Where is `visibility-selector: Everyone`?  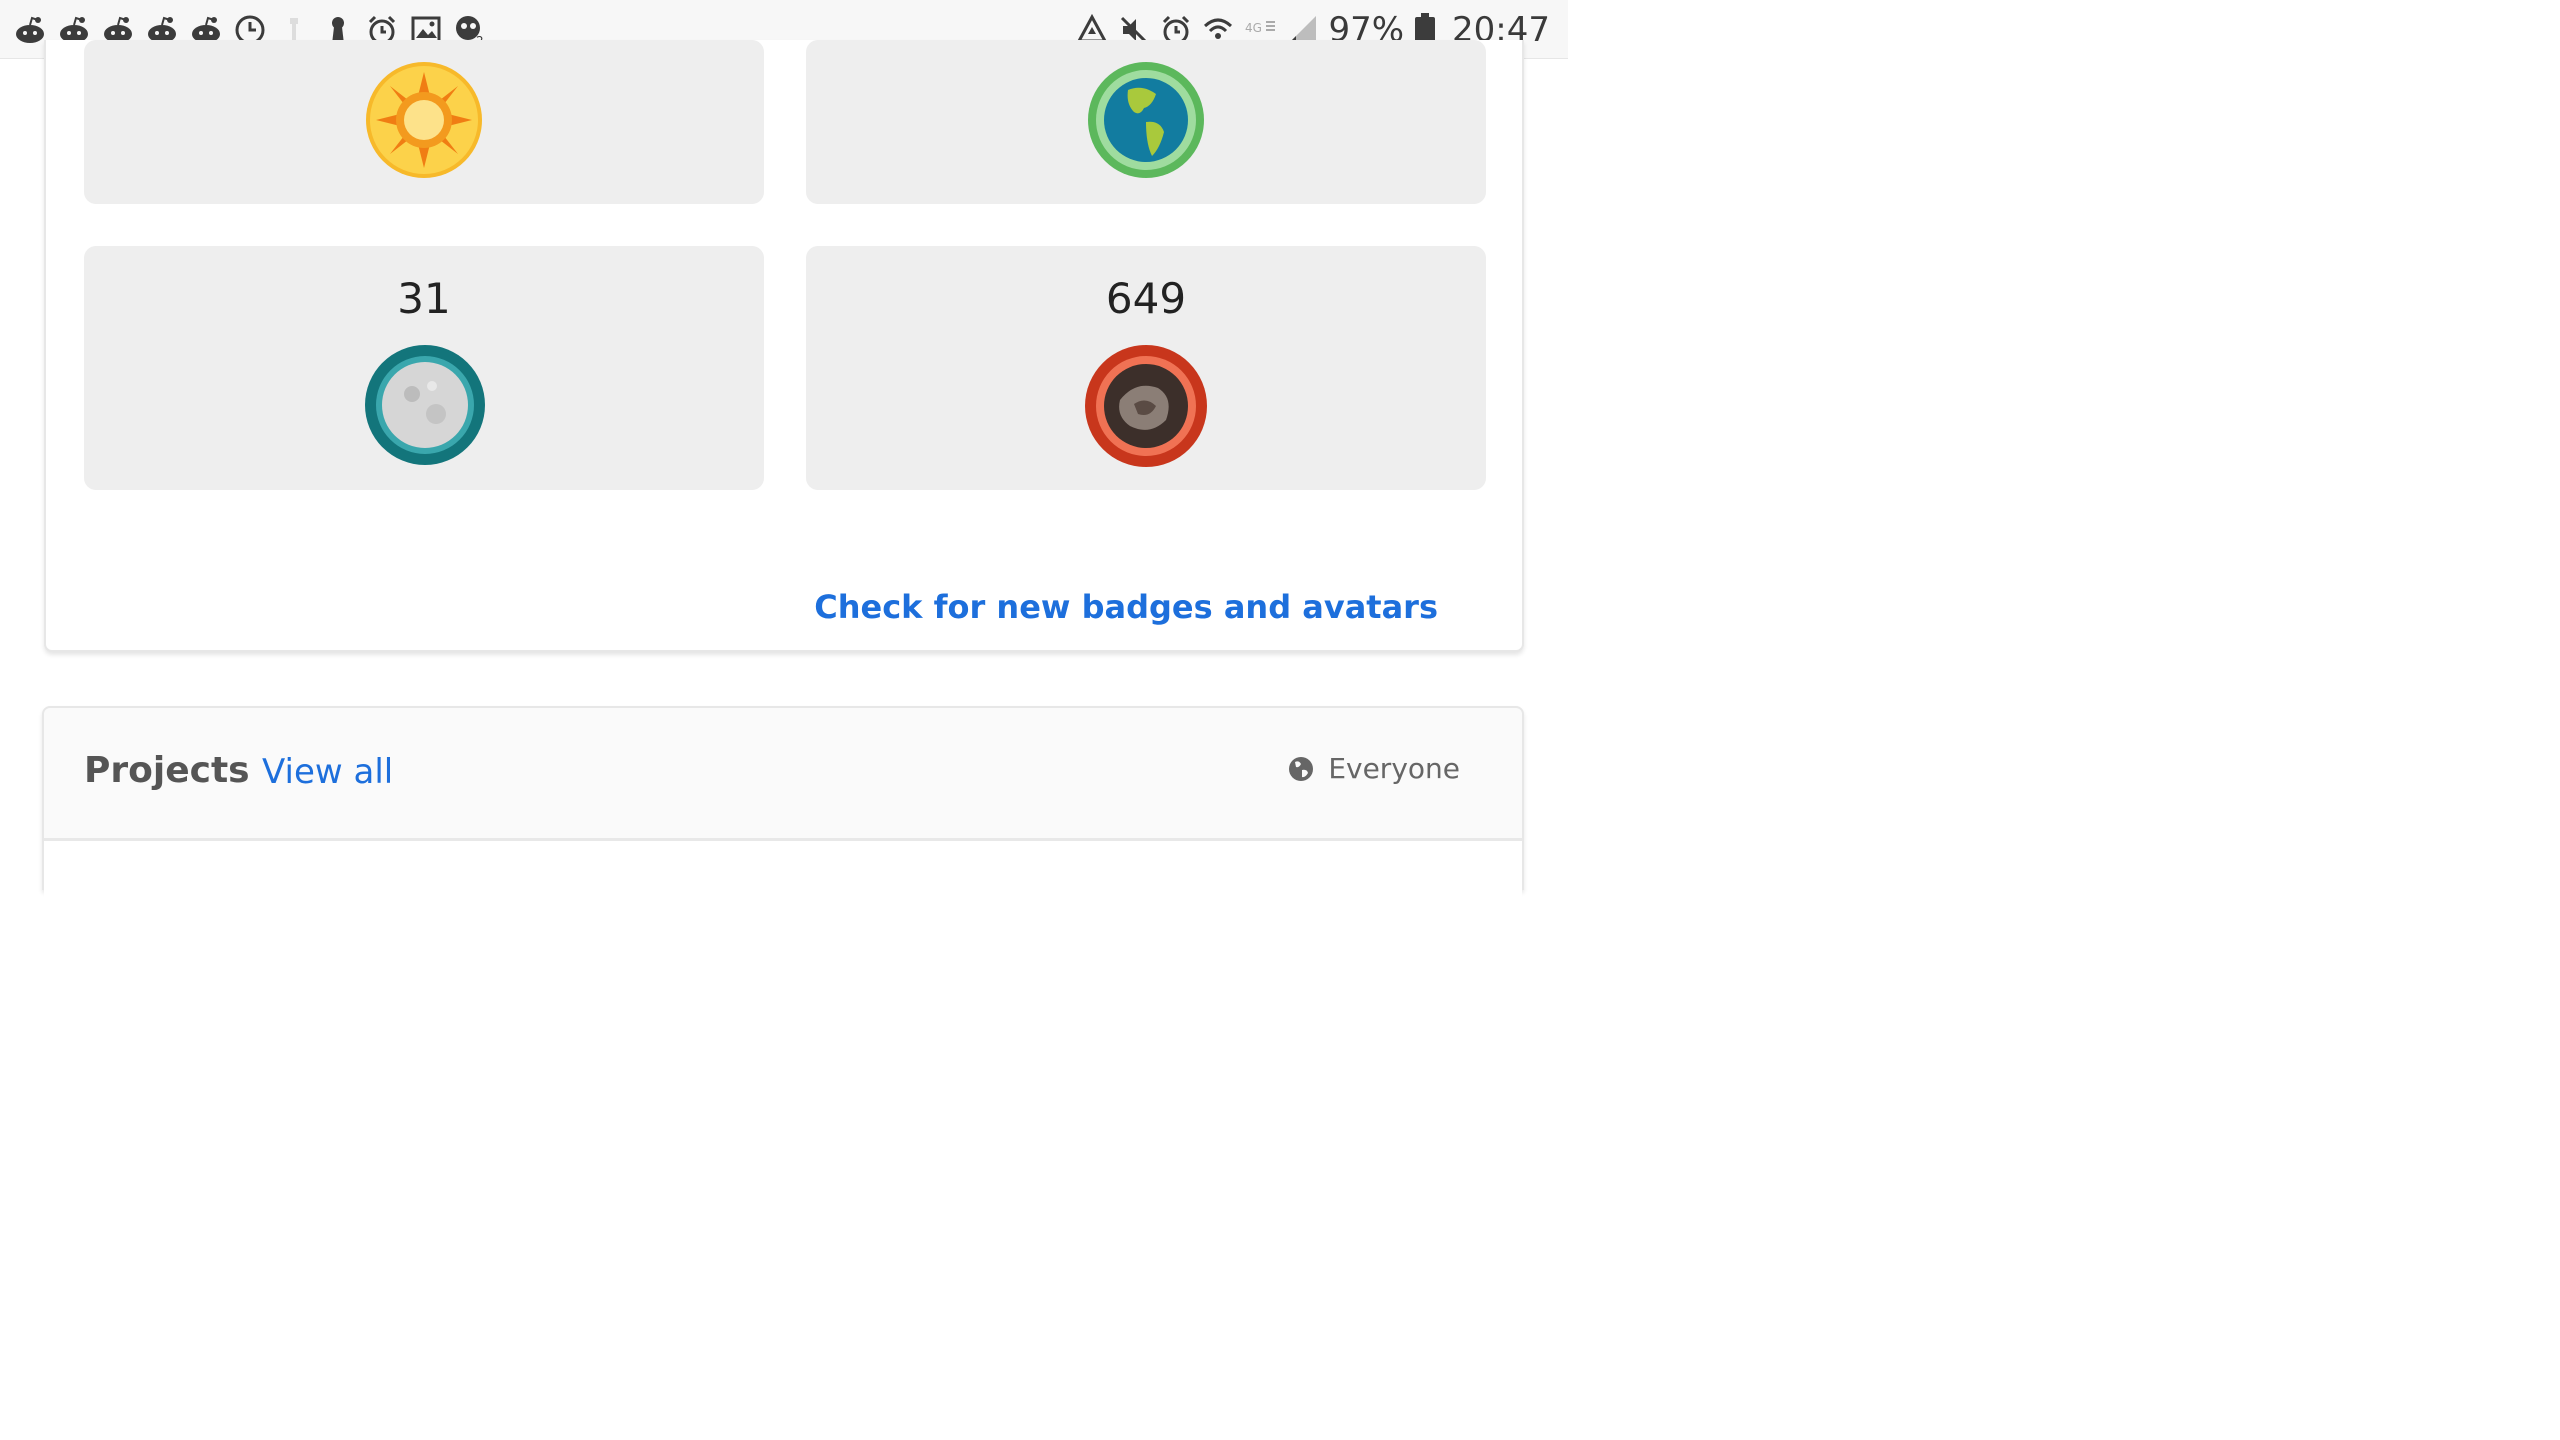 visibility-selector: Everyone is located at coordinates (1374, 768).